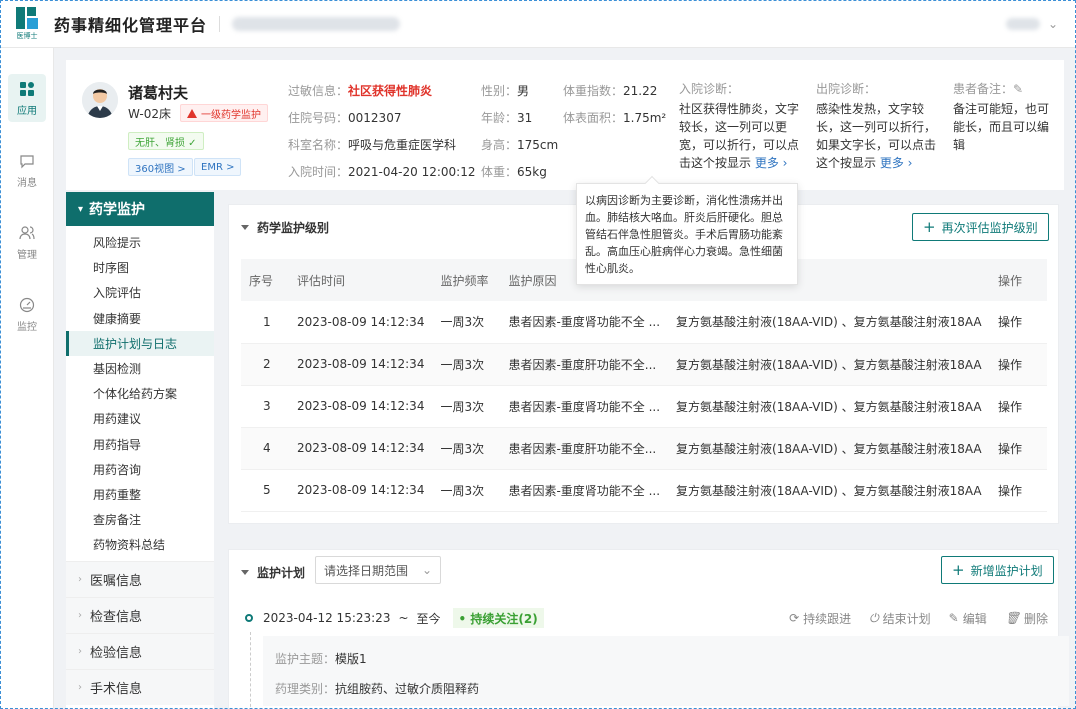 This screenshot has width=1076, height=709. I want to click on liver-kidney-badge: 无肝、肾损 ✓, so click(166, 141).